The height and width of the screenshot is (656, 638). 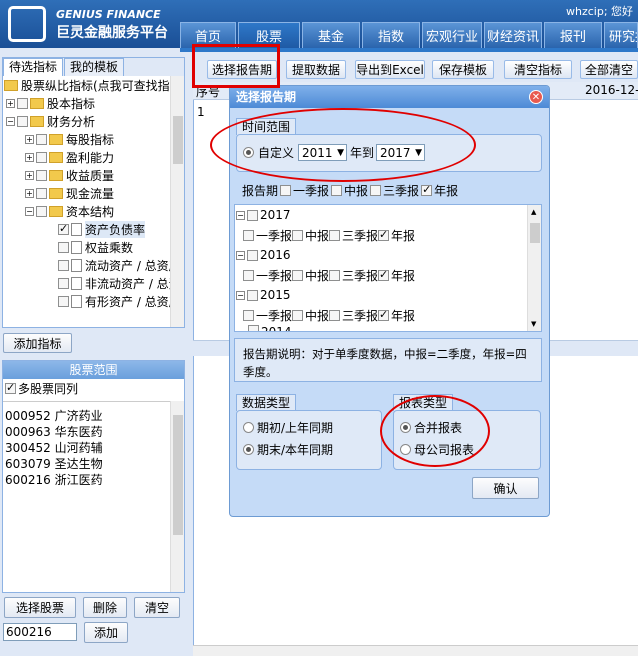 I want to click on year-node-2014: 2014, so click(x=388, y=328).